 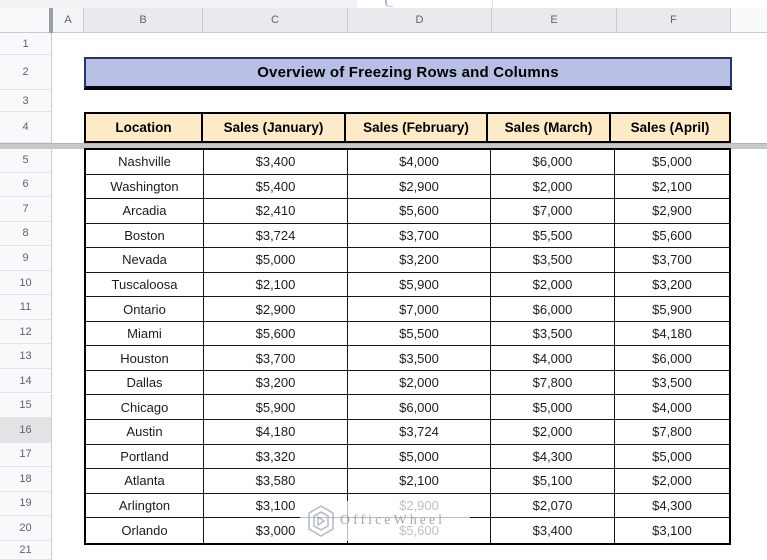 I want to click on sales-cell: $2,410, so click(x=276, y=211).